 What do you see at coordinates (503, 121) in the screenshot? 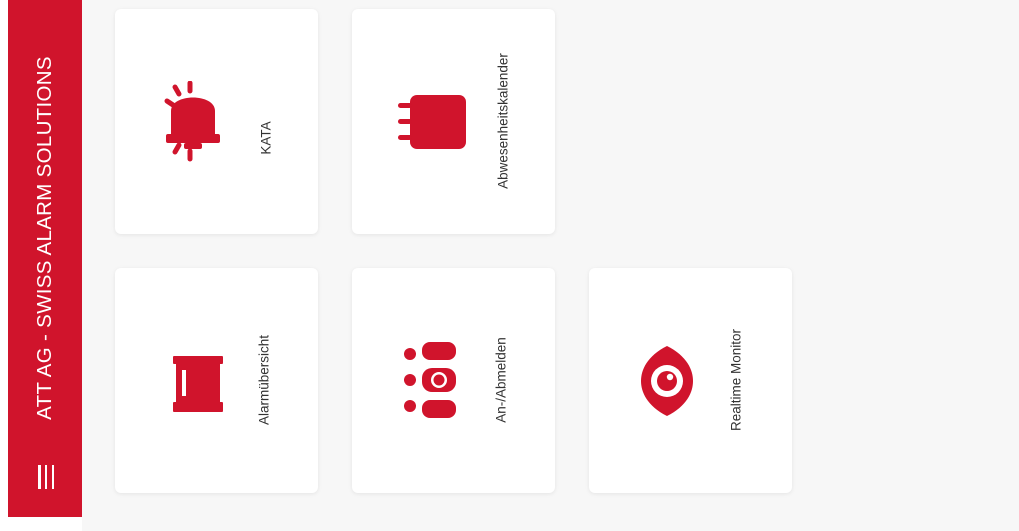
I see `tile-label: Abwesenheitskalender` at bounding box center [503, 121].